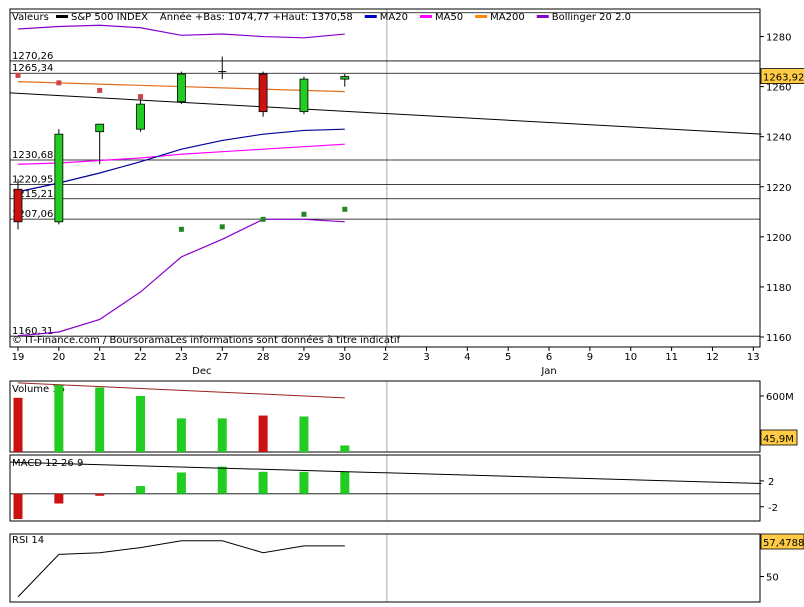 This screenshot has height=607, width=804. What do you see at coordinates (778, 88) in the screenshot?
I see `price-y-tick-label: 1260` at bounding box center [778, 88].